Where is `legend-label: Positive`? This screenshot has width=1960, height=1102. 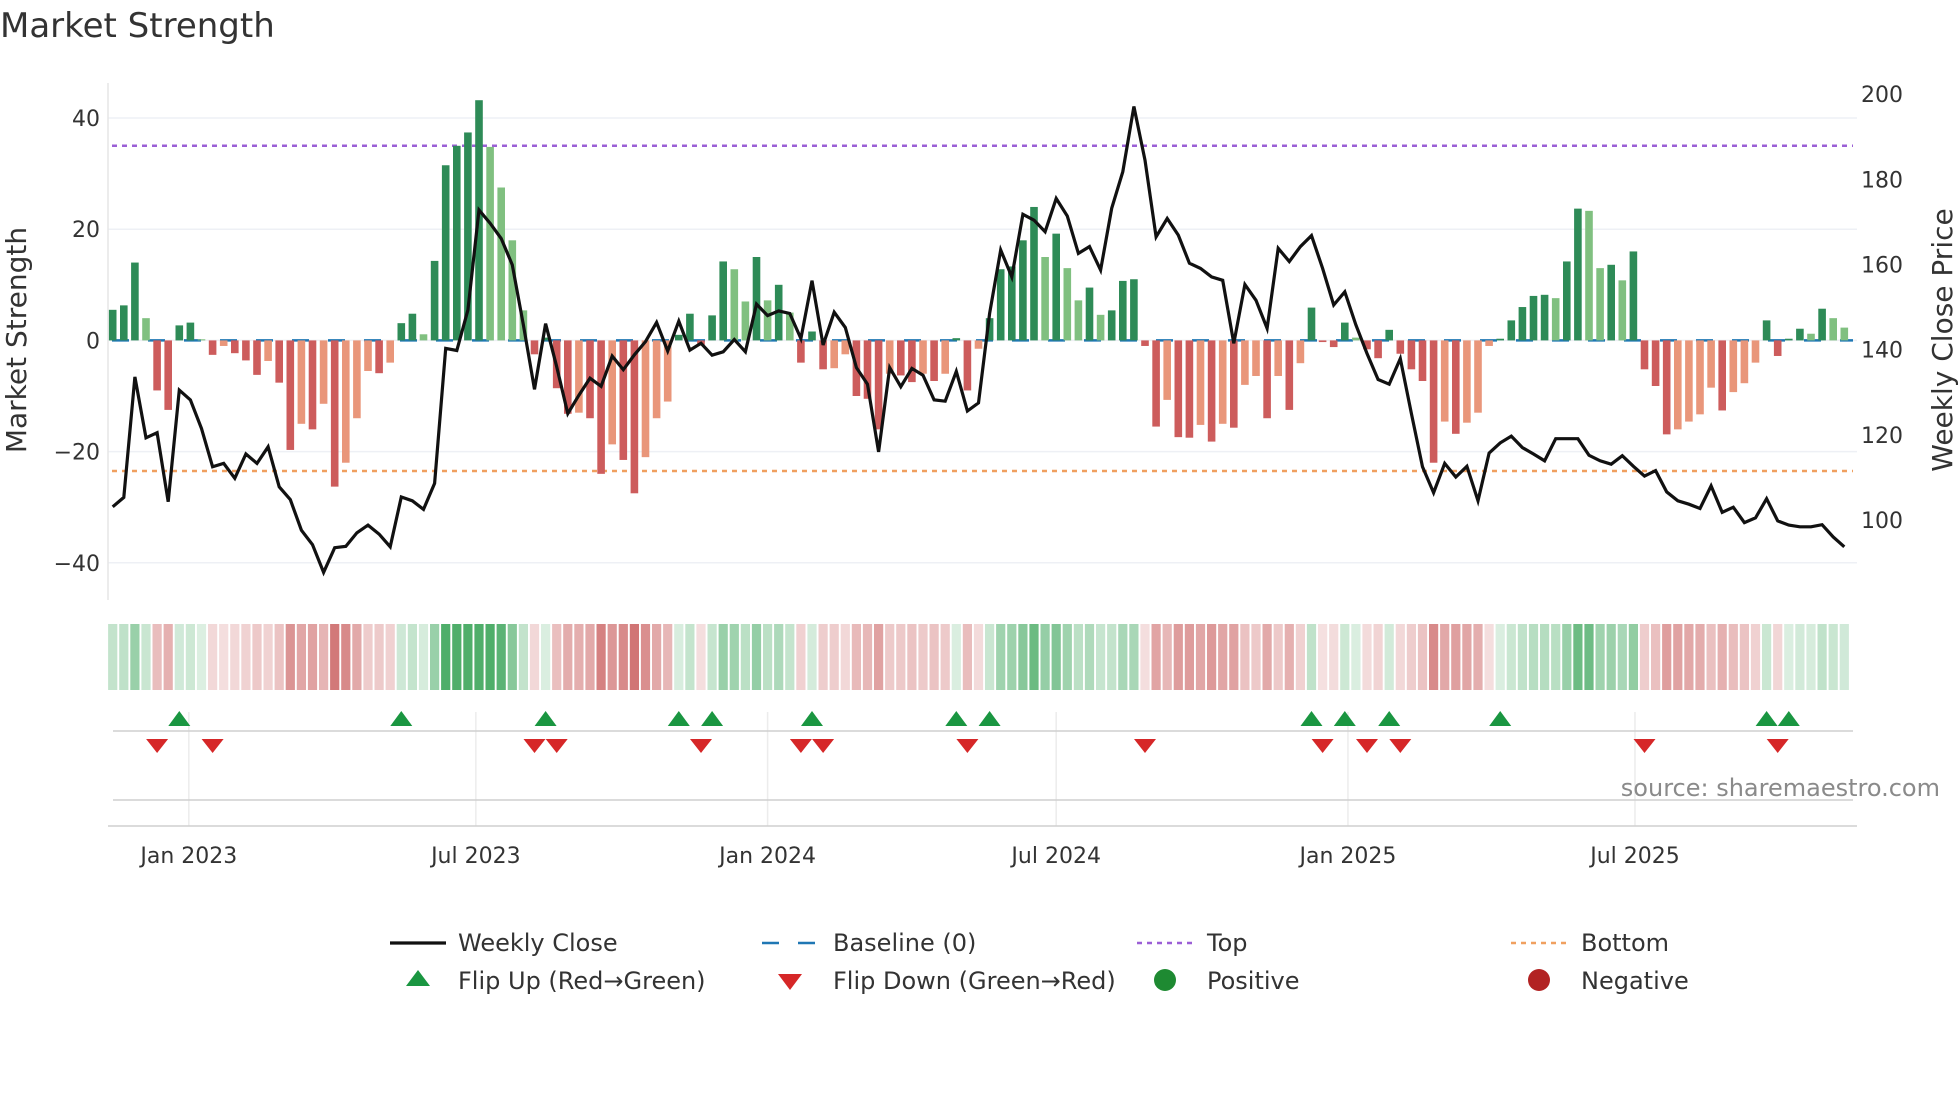
legend-label: Positive is located at coordinates (1253, 981).